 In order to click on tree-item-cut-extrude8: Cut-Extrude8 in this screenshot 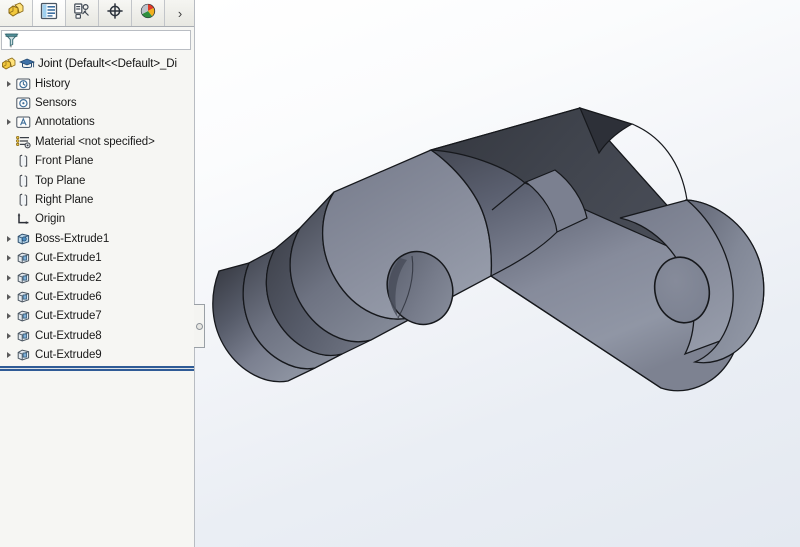, I will do `click(97, 335)`.